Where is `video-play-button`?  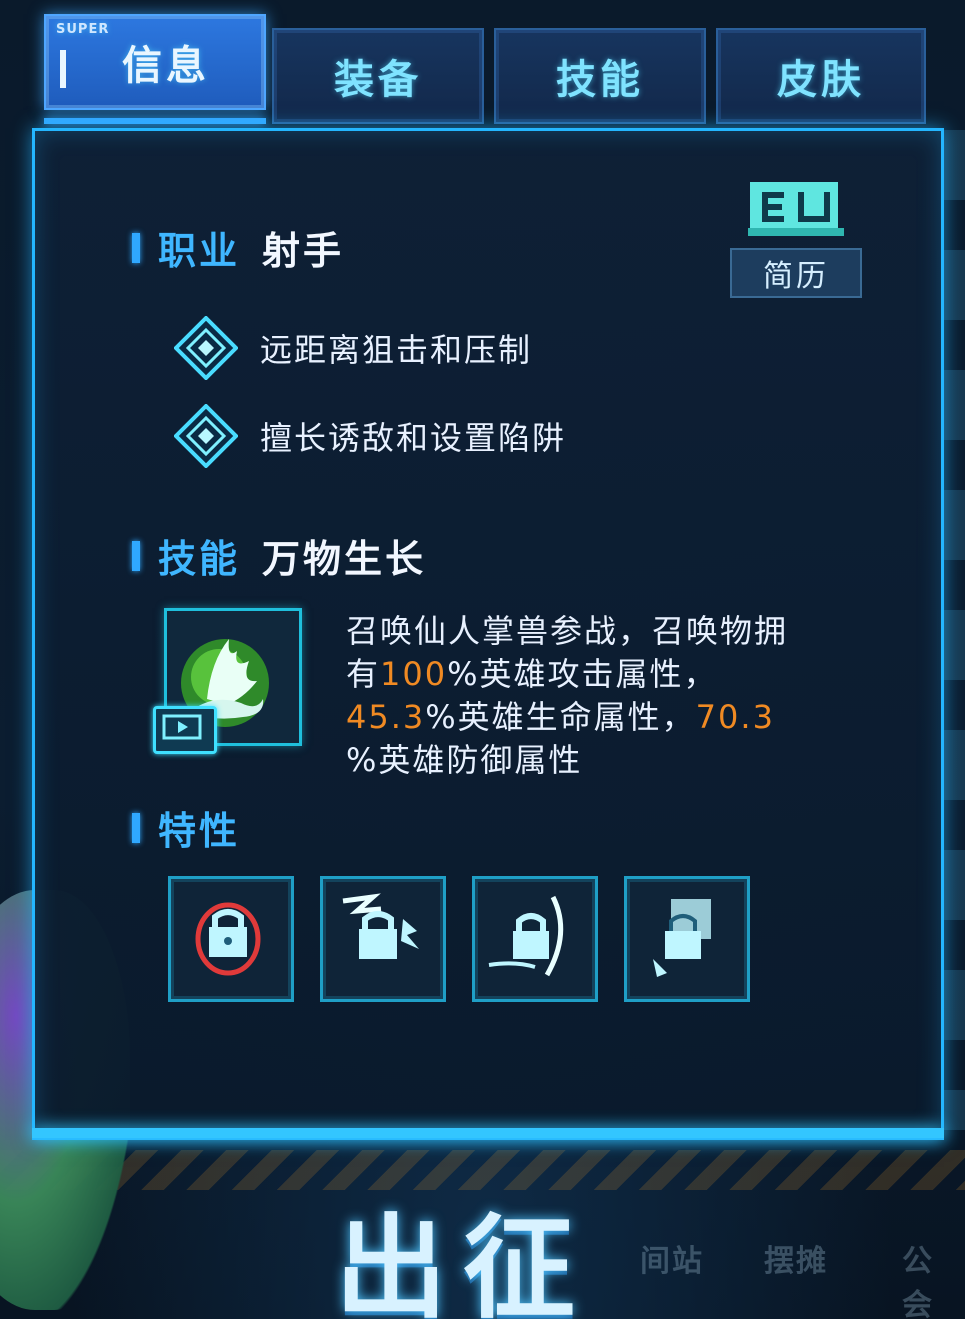 video-play-button is located at coordinates (185, 730).